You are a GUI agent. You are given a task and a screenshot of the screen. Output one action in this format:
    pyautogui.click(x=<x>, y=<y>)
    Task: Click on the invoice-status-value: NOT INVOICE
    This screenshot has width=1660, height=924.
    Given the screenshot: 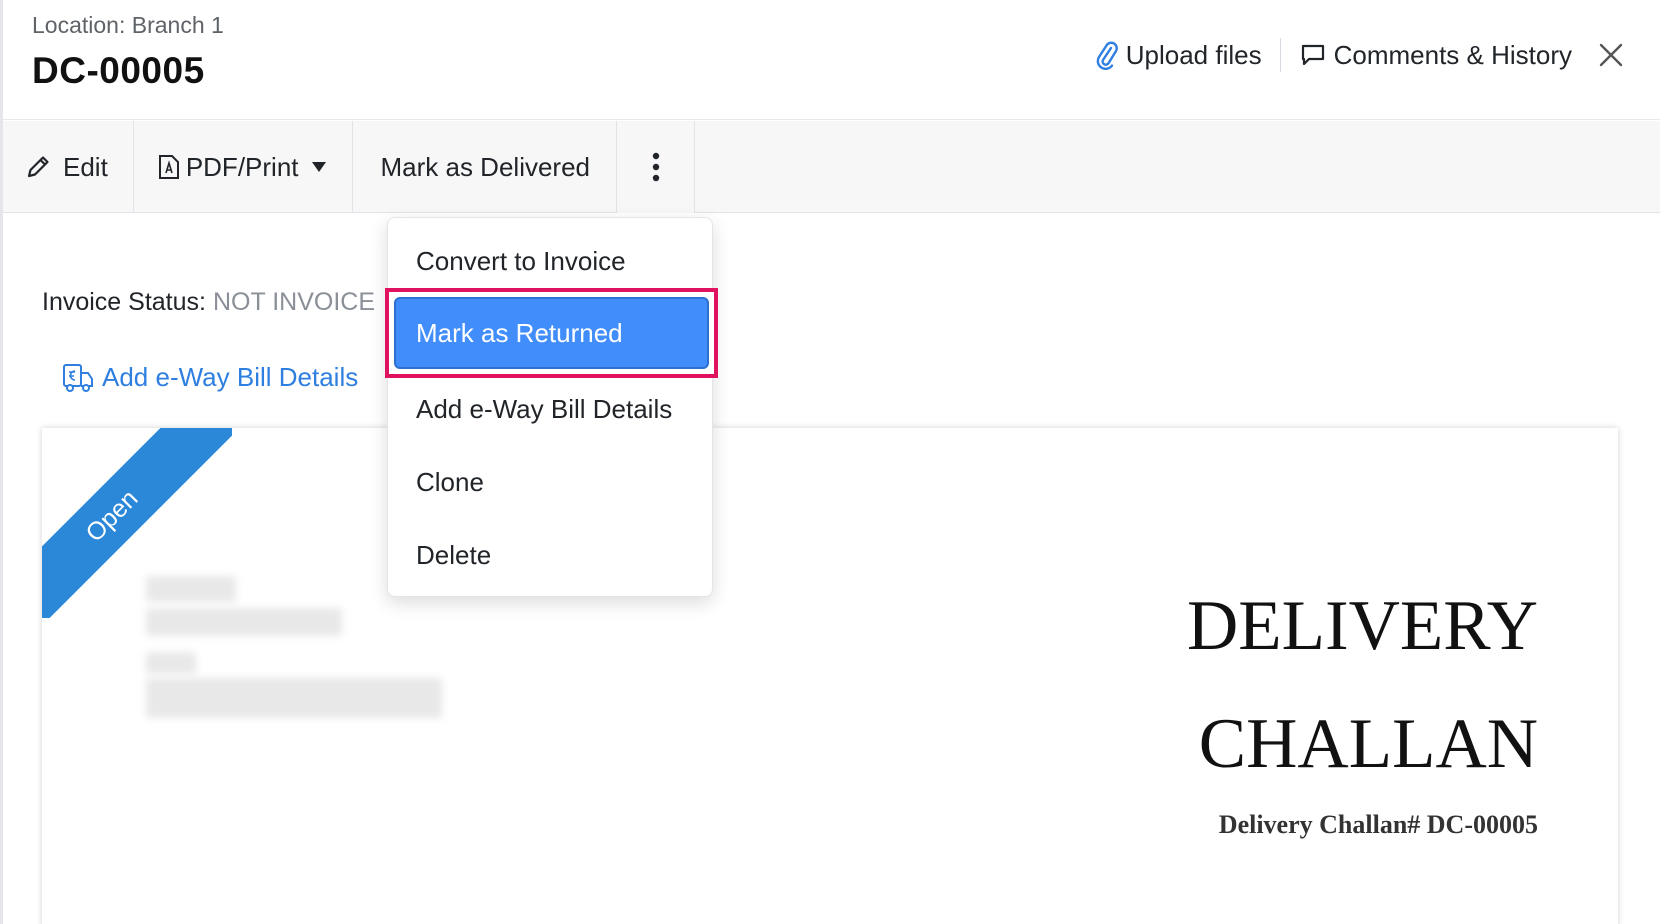 What is the action you would take?
    pyautogui.click(x=293, y=302)
    